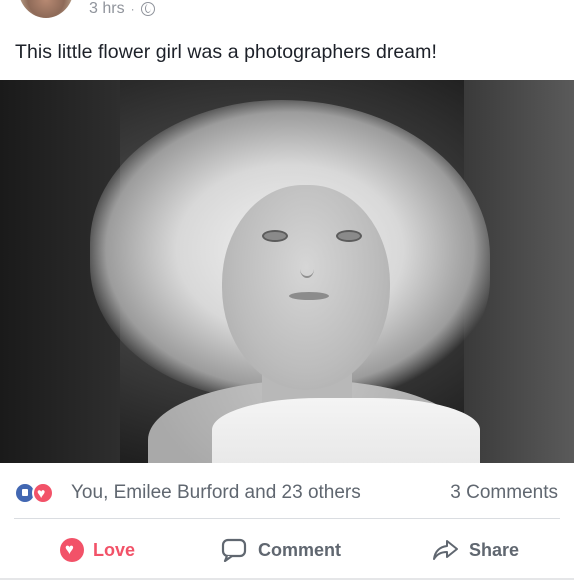  I want to click on photo-mouth, so click(309, 296).